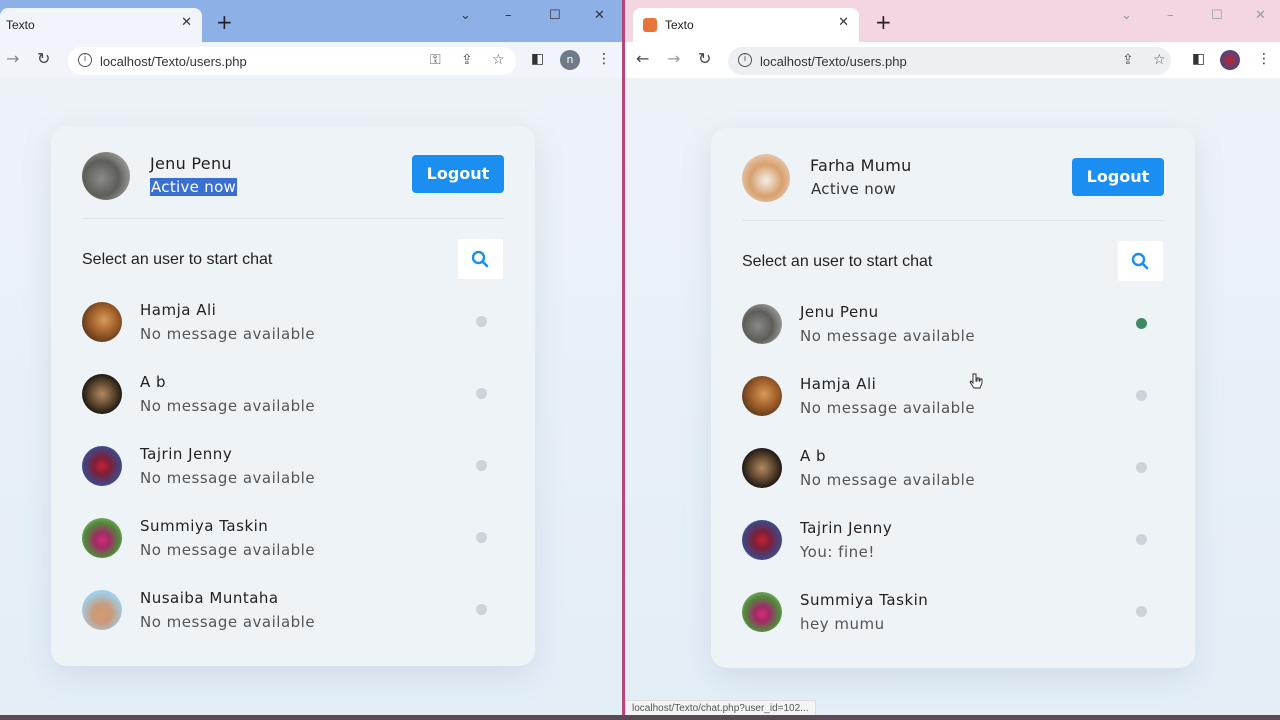  I want to click on key-icon: ⚿, so click(435, 60).